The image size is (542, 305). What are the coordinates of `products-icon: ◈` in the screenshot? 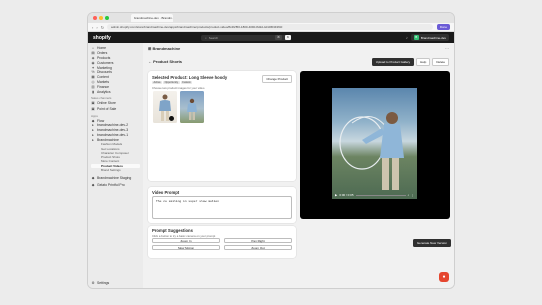 It's located at (93, 57).